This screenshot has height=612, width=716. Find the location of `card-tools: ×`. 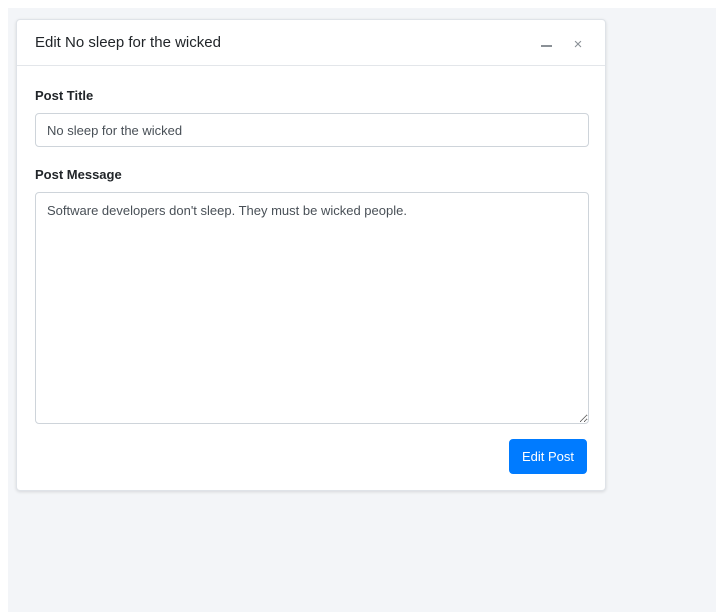

card-tools: × is located at coordinates (562, 43).